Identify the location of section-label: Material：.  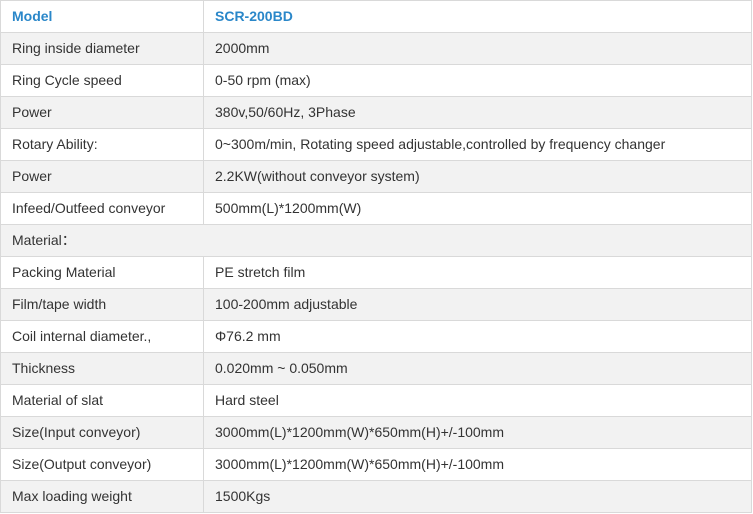
(376, 240).